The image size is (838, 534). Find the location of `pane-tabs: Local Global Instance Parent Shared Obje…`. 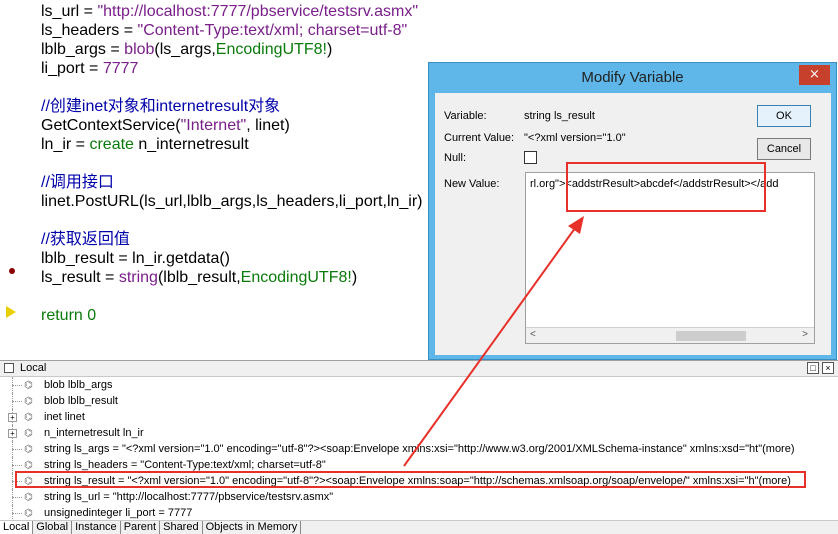

pane-tabs: Local Global Instance Parent Shared Obje… is located at coordinates (419, 527).